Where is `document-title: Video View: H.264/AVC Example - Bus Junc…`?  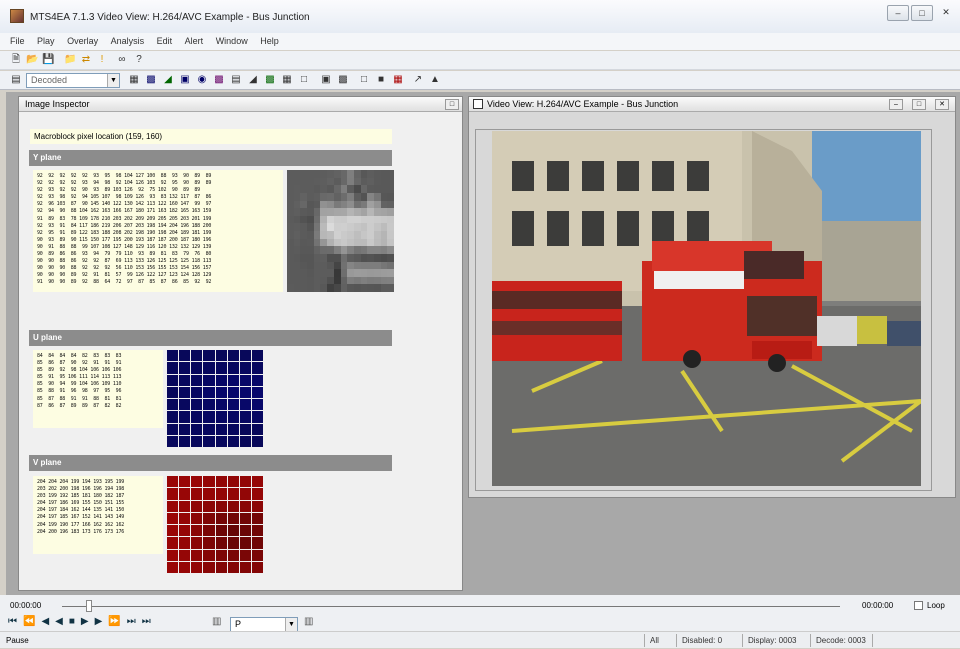 document-title: Video View: H.264/AVC Example - Bus Junc… is located at coordinates (203, 17).